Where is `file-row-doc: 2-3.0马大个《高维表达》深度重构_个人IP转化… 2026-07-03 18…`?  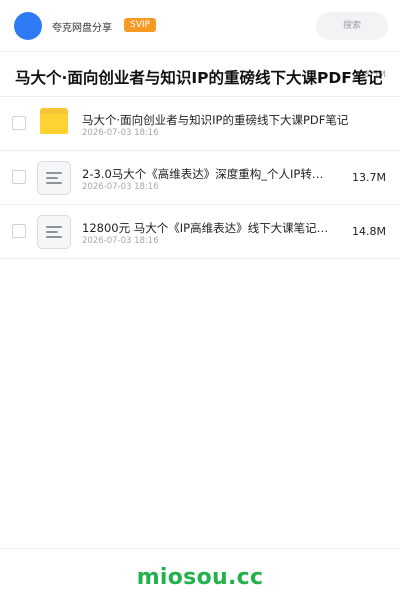 file-row-doc: 2-3.0马大个《高维表达》深度重构_个人IP转化… 2026-07-03 18… is located at coordinates (200, 178).